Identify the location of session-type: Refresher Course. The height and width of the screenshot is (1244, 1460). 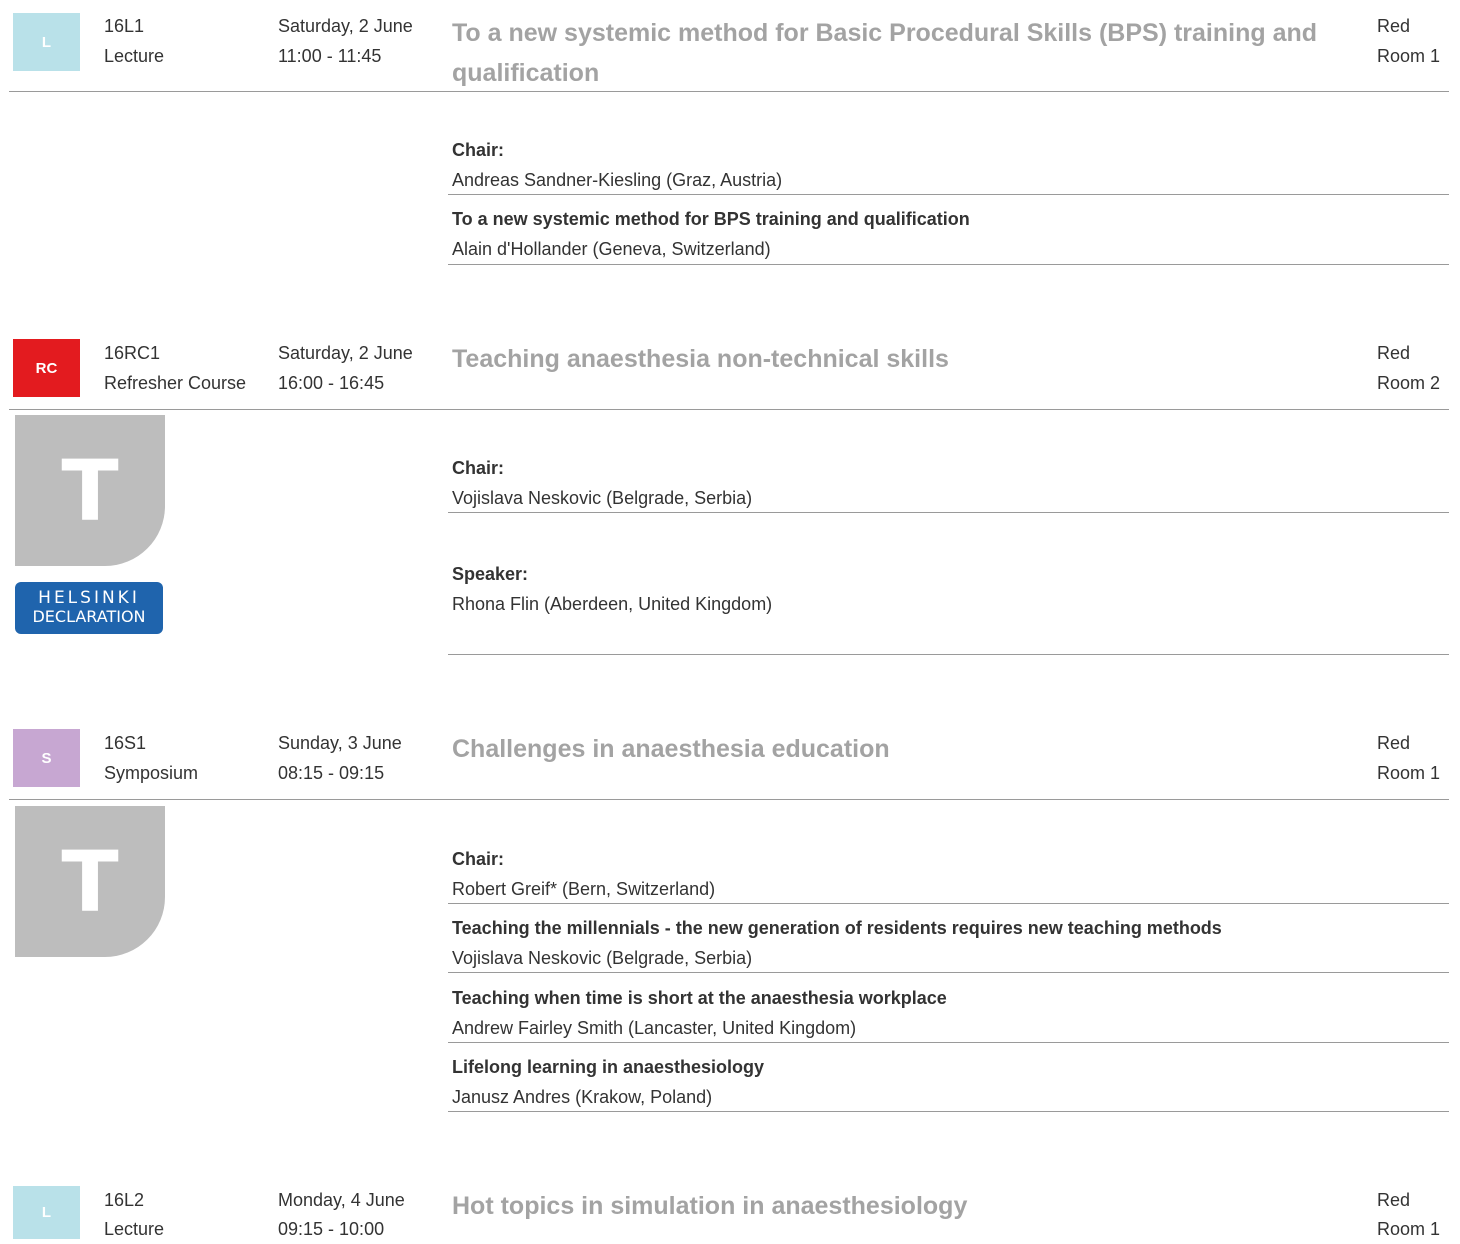
(175, 383).